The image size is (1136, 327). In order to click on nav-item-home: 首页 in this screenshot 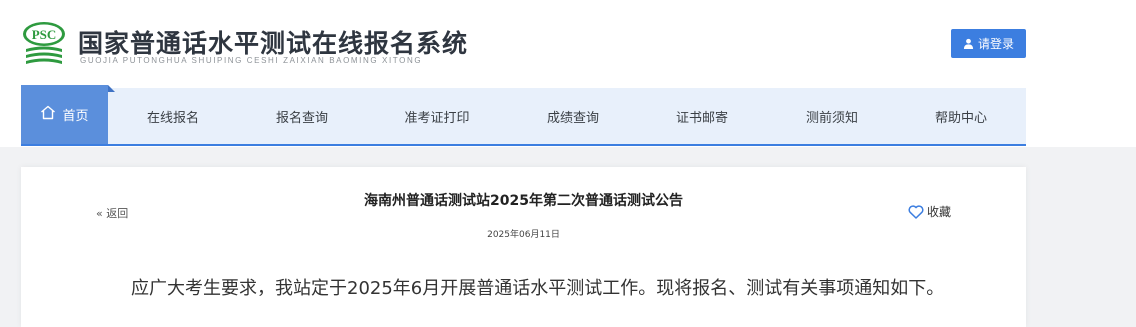, I will do `click(68, 114)`.